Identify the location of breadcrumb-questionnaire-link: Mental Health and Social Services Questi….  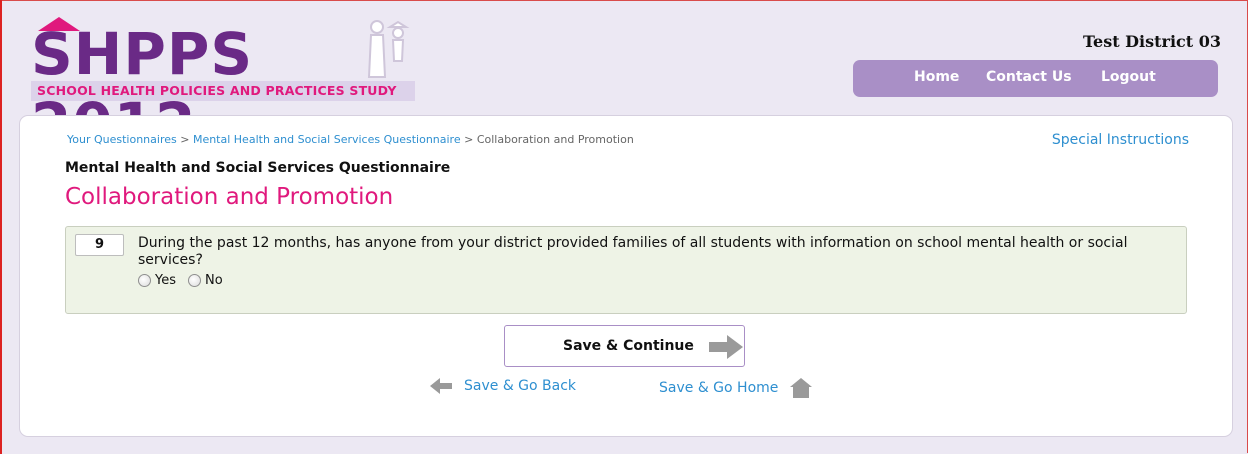
(327, 139).